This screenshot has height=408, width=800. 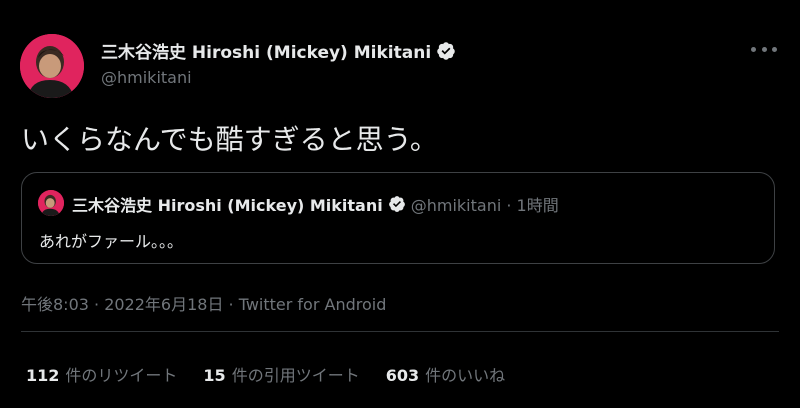 I want to click on quoted-avatar, so click(x=51, y=203).